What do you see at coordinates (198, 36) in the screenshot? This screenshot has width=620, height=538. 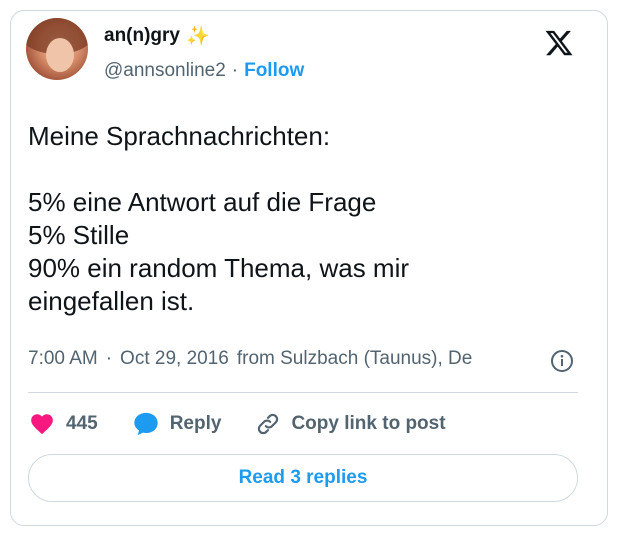 I see `sparkle-emoji: ✨` at bounding box center [198, 36].